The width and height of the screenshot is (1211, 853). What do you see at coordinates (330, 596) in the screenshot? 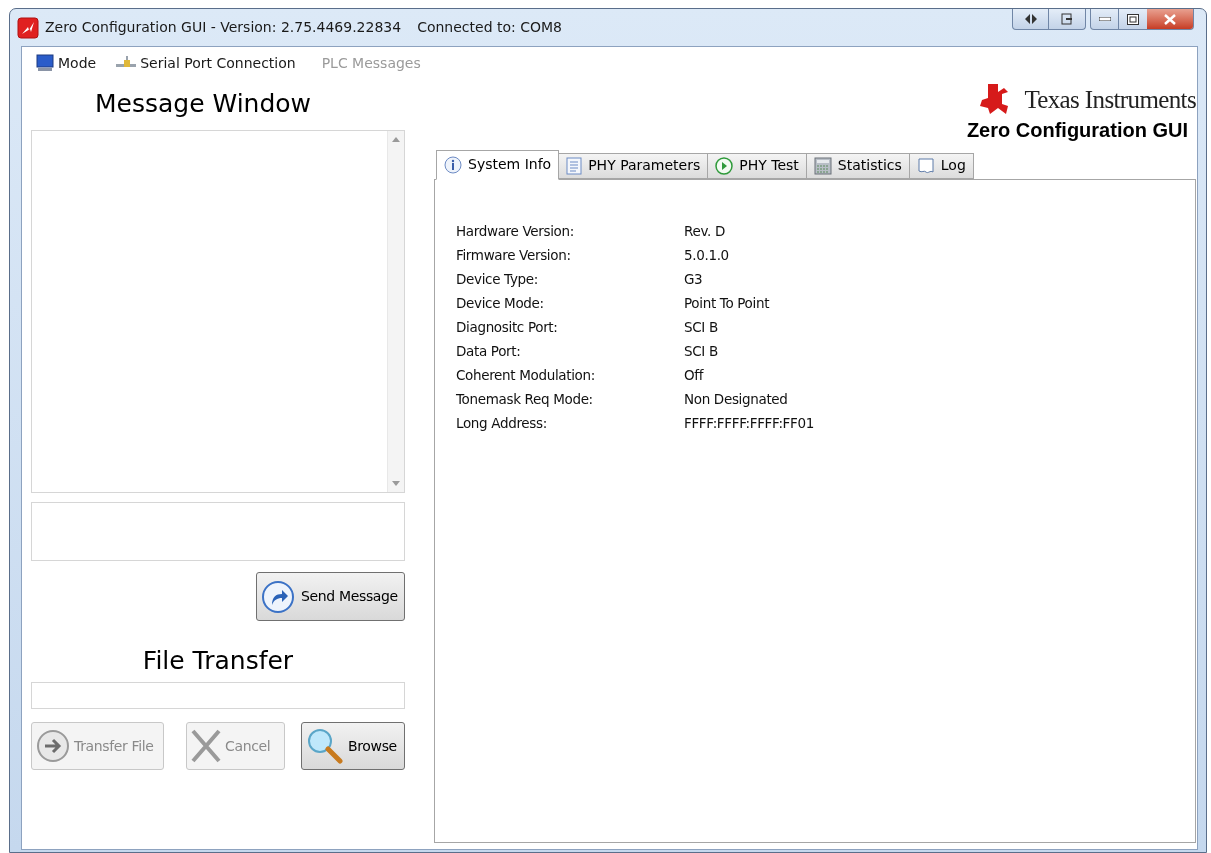
I see `send-message-button: Send Message` at bounding box center [330, 596].